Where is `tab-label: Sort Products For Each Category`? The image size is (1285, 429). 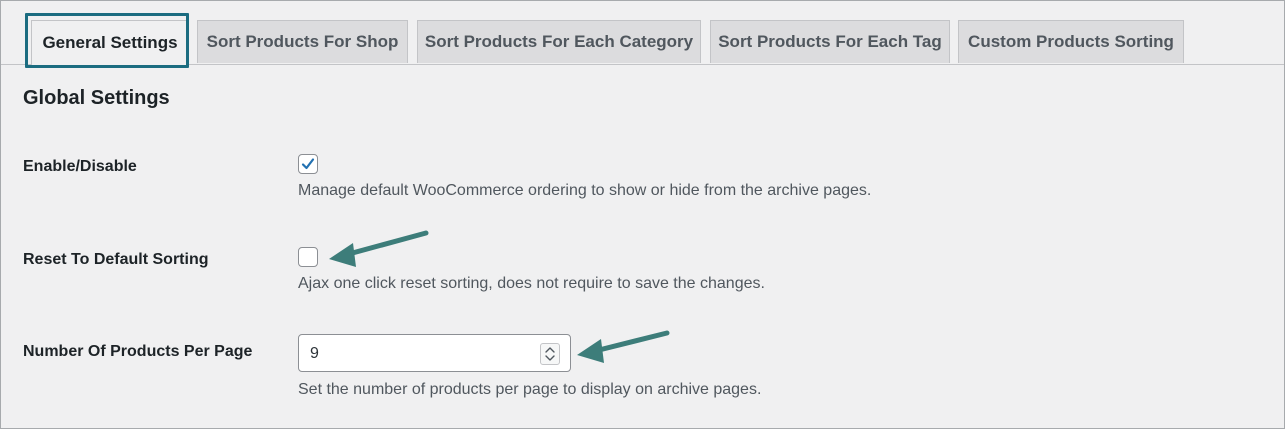
tab-label: Sort Products For Each Category is located at coordinates (559, 41).